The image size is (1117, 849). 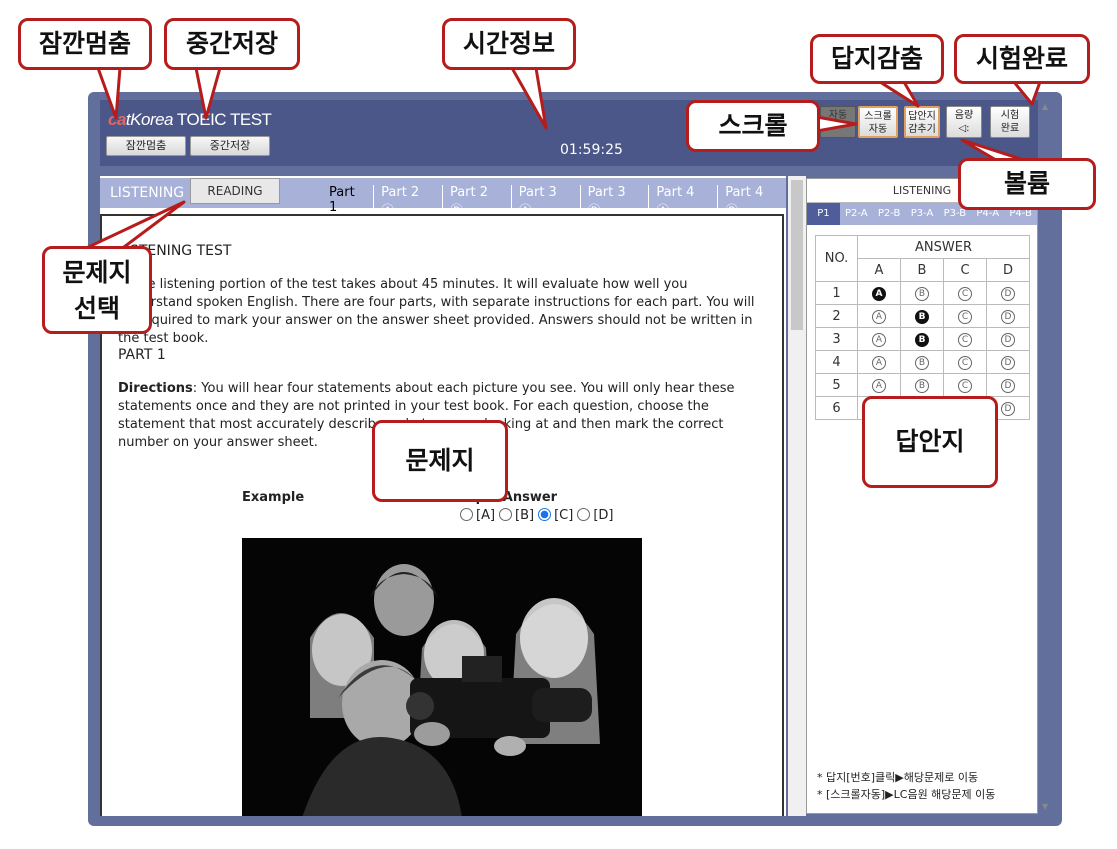 What do you see at coordinates (889, 214) in the screenshot?
I see `answer-tab-p2b: P2-B` at bounding box center [889, 214].